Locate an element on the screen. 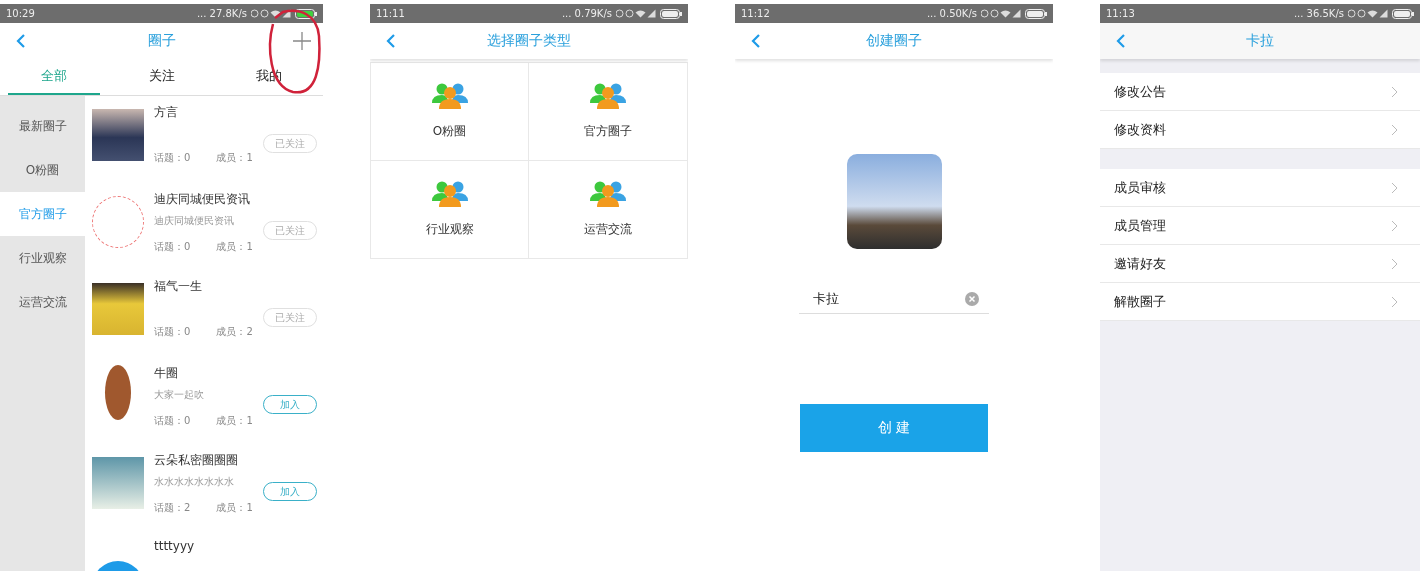 Image resolution: width=1428 pixels, height=571 pixels. network-speed: ... 36.5K/s is located at coordinates (1318, 13).